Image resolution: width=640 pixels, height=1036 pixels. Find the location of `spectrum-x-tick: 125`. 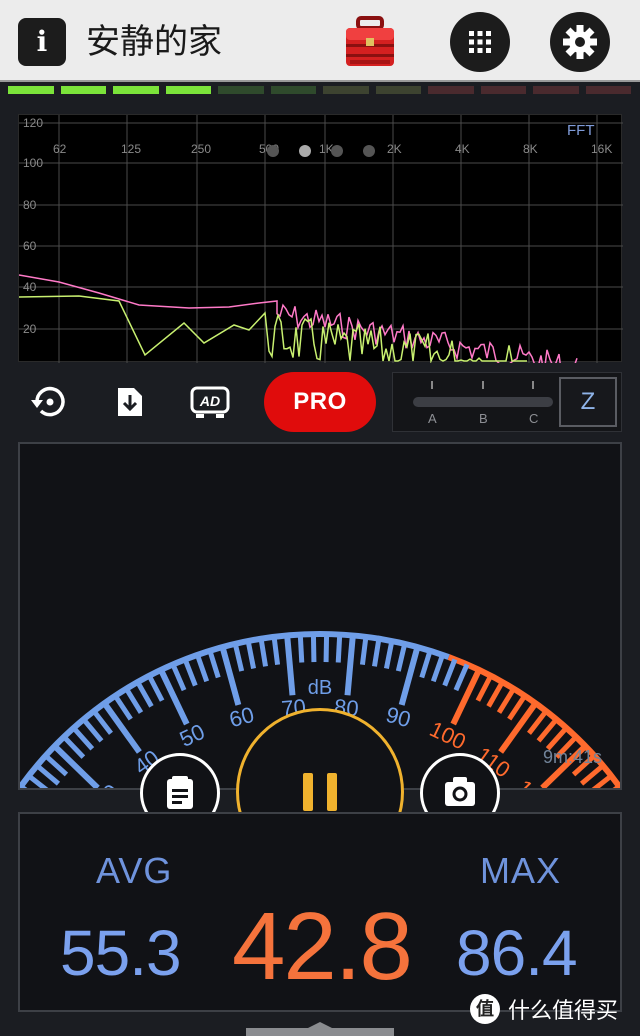

spectrum-x-tick: 125 is located at coordinates (131, 149).